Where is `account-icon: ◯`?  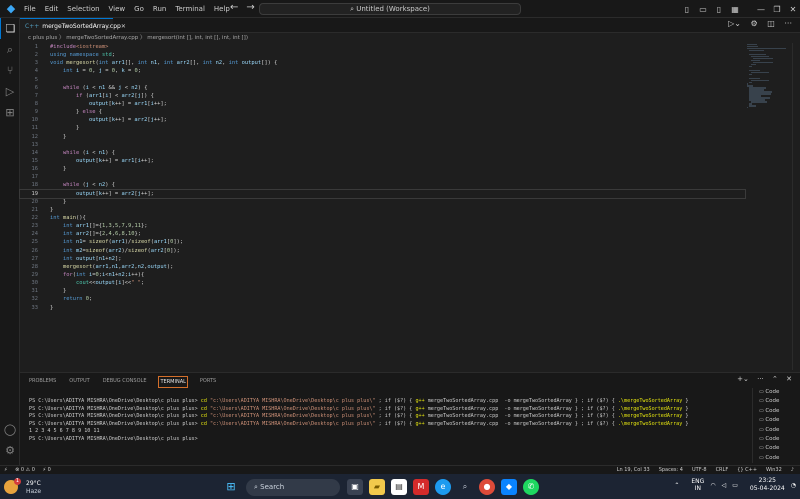 account-icon: ◯ is located at coordinates (10, 429).